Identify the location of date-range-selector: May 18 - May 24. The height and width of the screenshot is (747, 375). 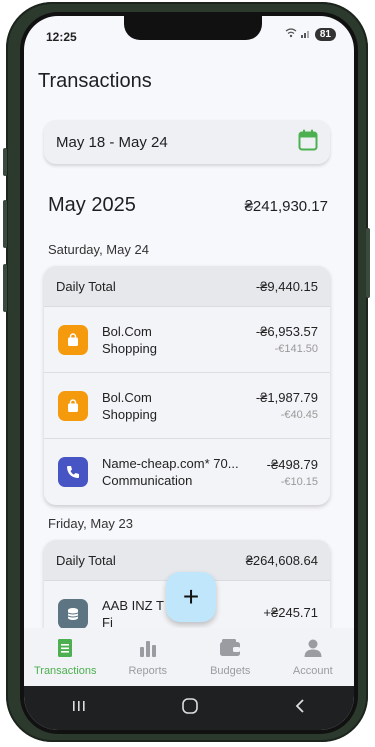
(187, 142).